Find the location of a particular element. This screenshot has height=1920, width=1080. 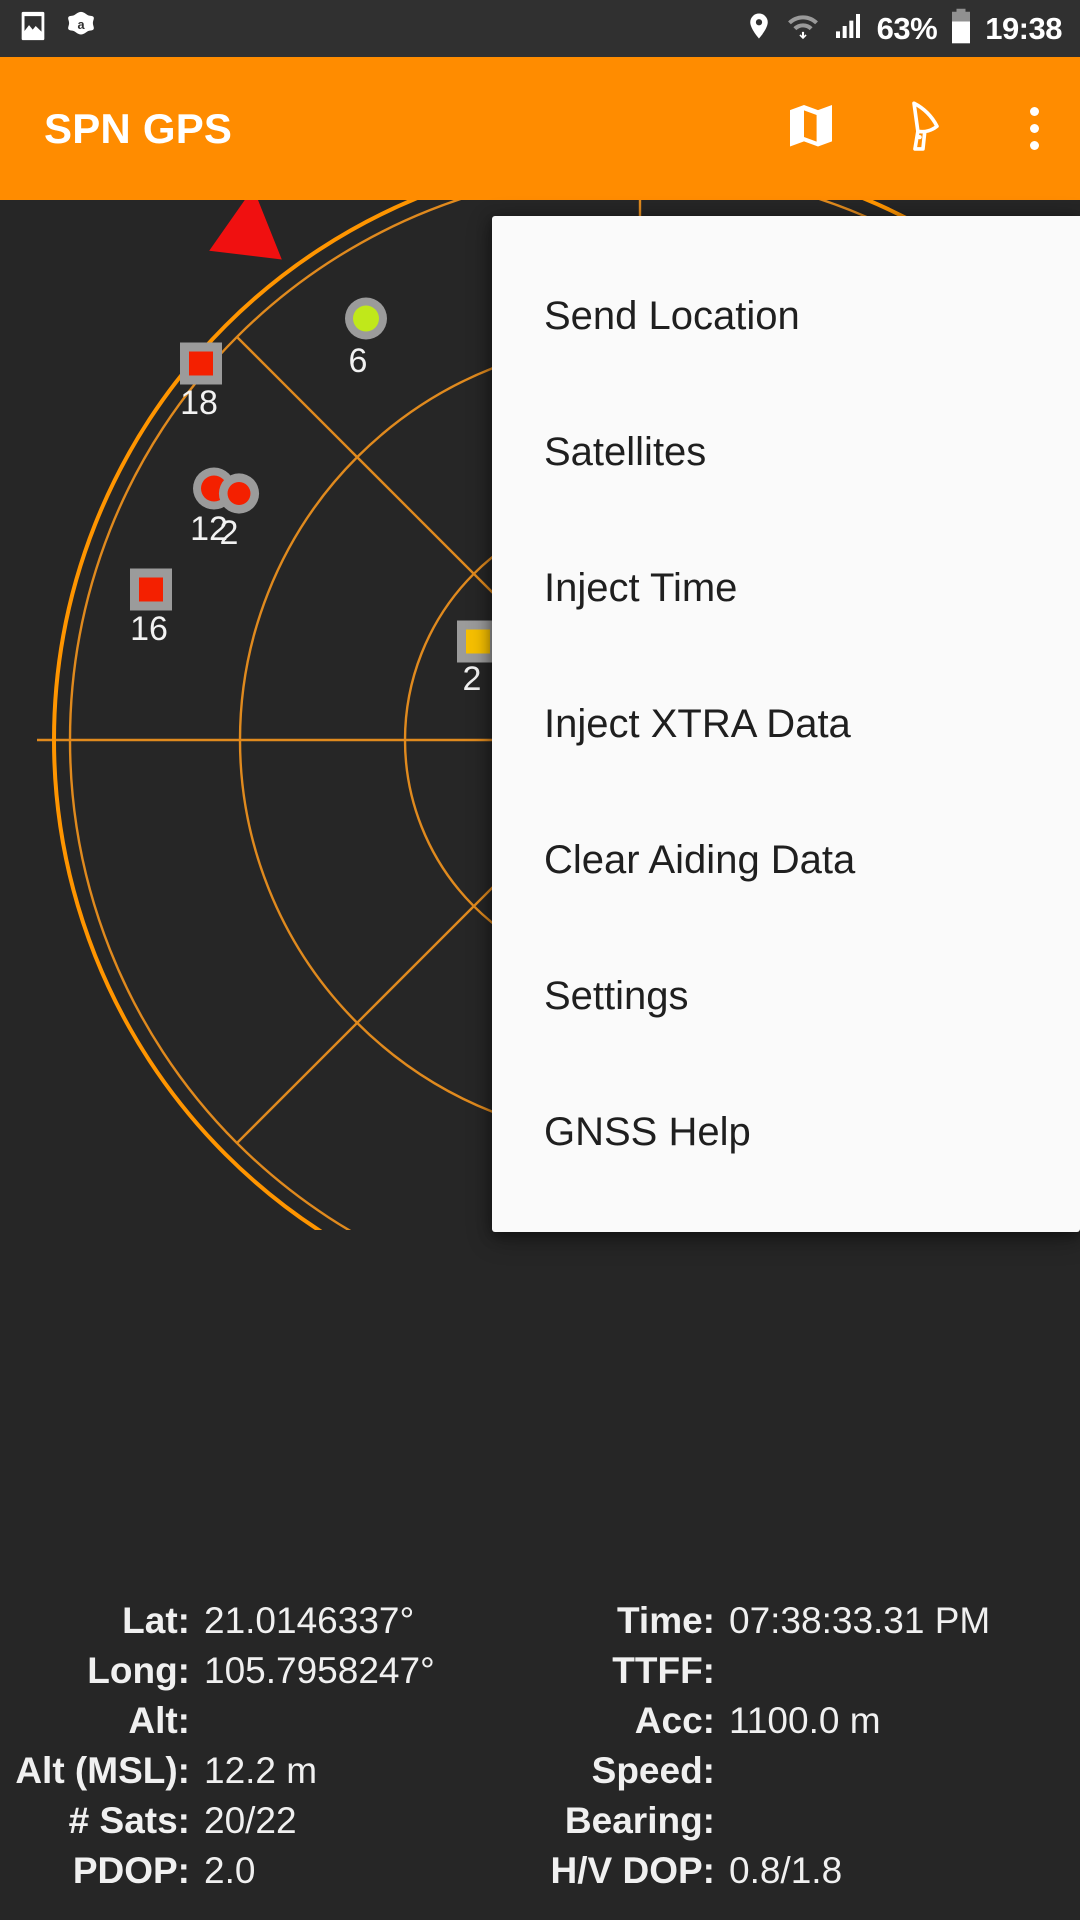

menu-item-gnss-help: GNSS Help is located at coordinates (786, 1132).